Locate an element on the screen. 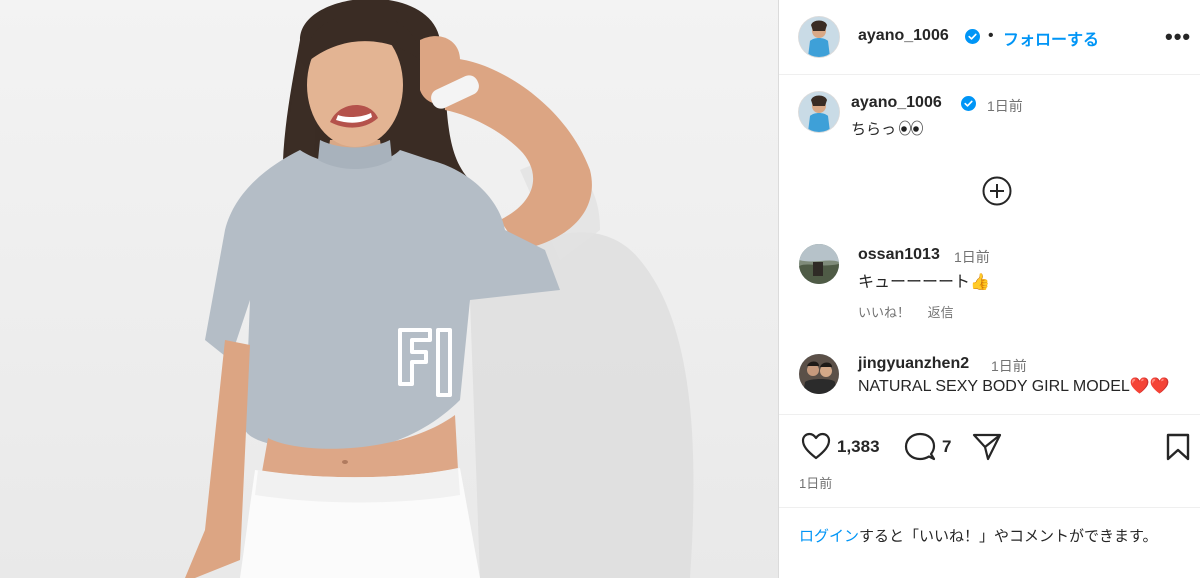  comment-actions: いいね！ 返信 is located at coordinates (913, 311).